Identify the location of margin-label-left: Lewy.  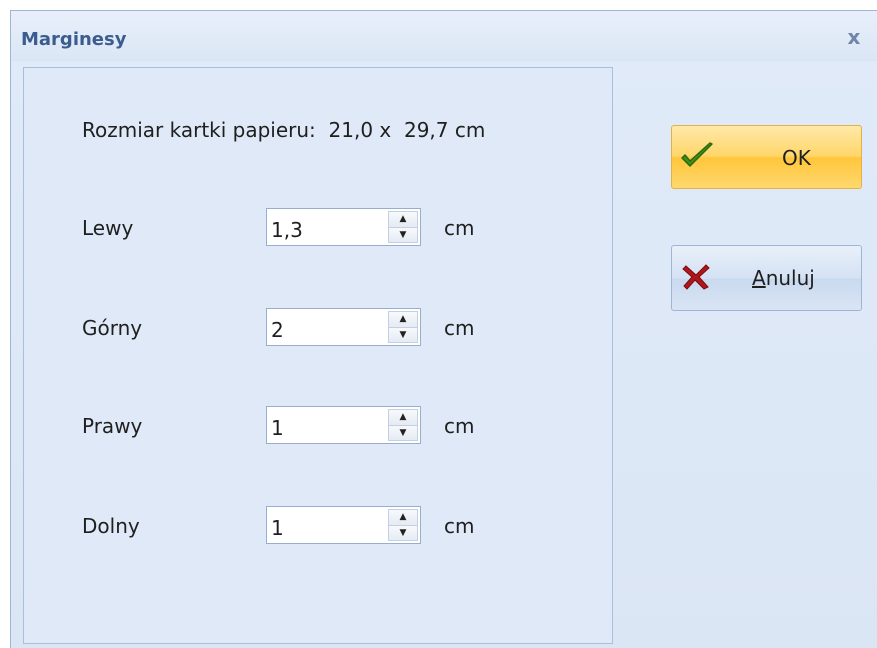
(108, 228).